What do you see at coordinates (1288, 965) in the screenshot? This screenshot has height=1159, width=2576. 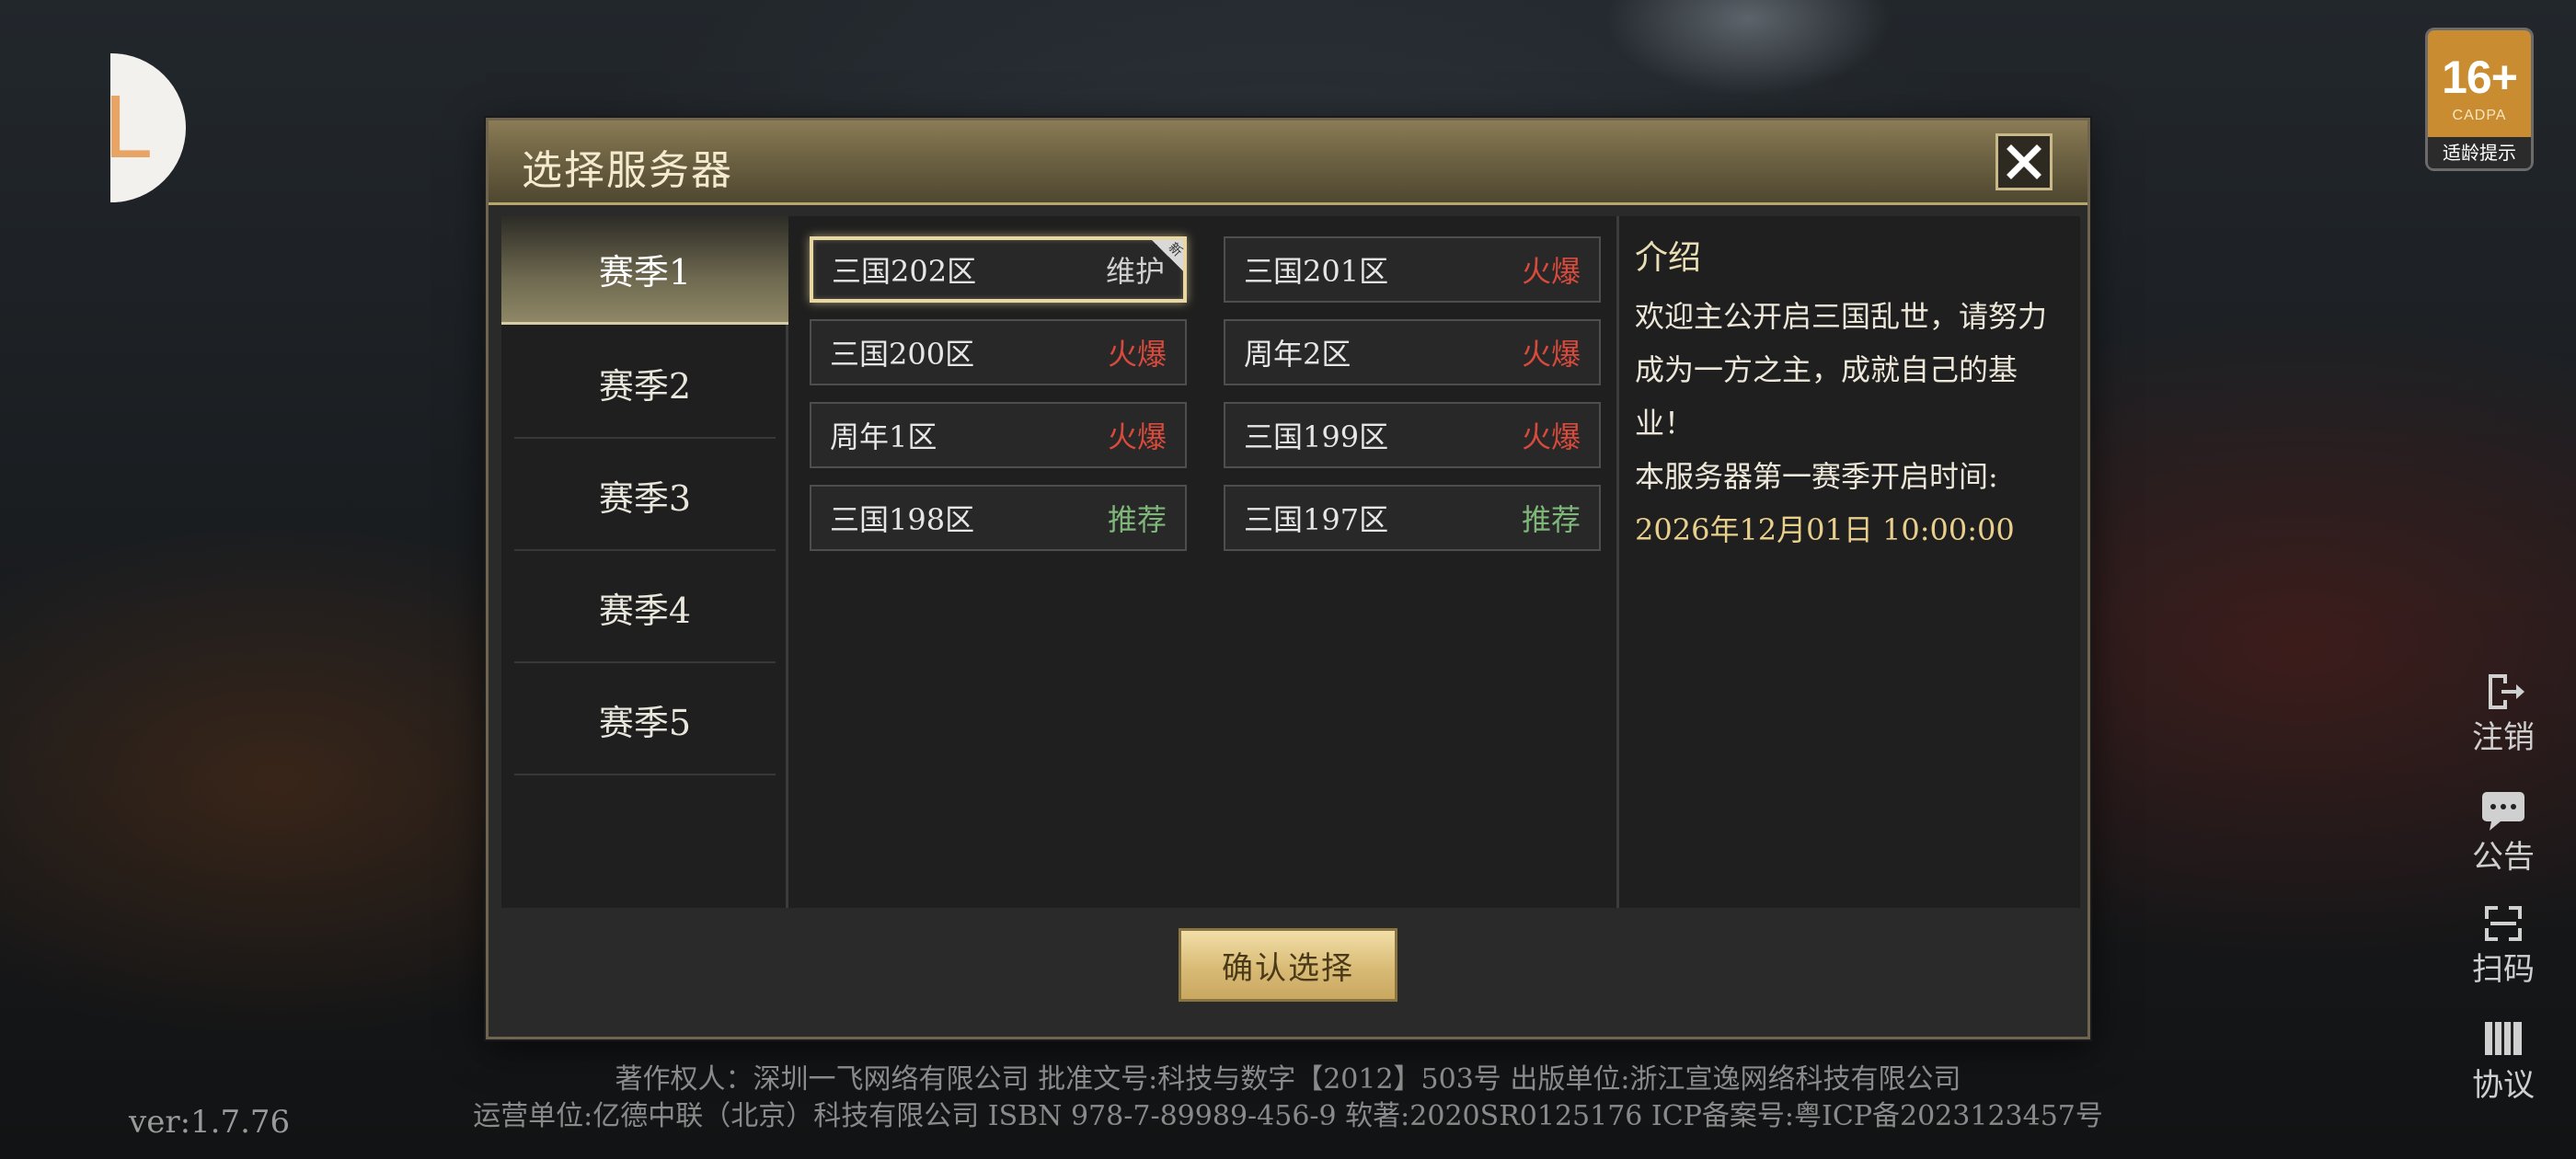 I see `confirm-selection-button: 确认选择` at bounding box center [1288, 965].